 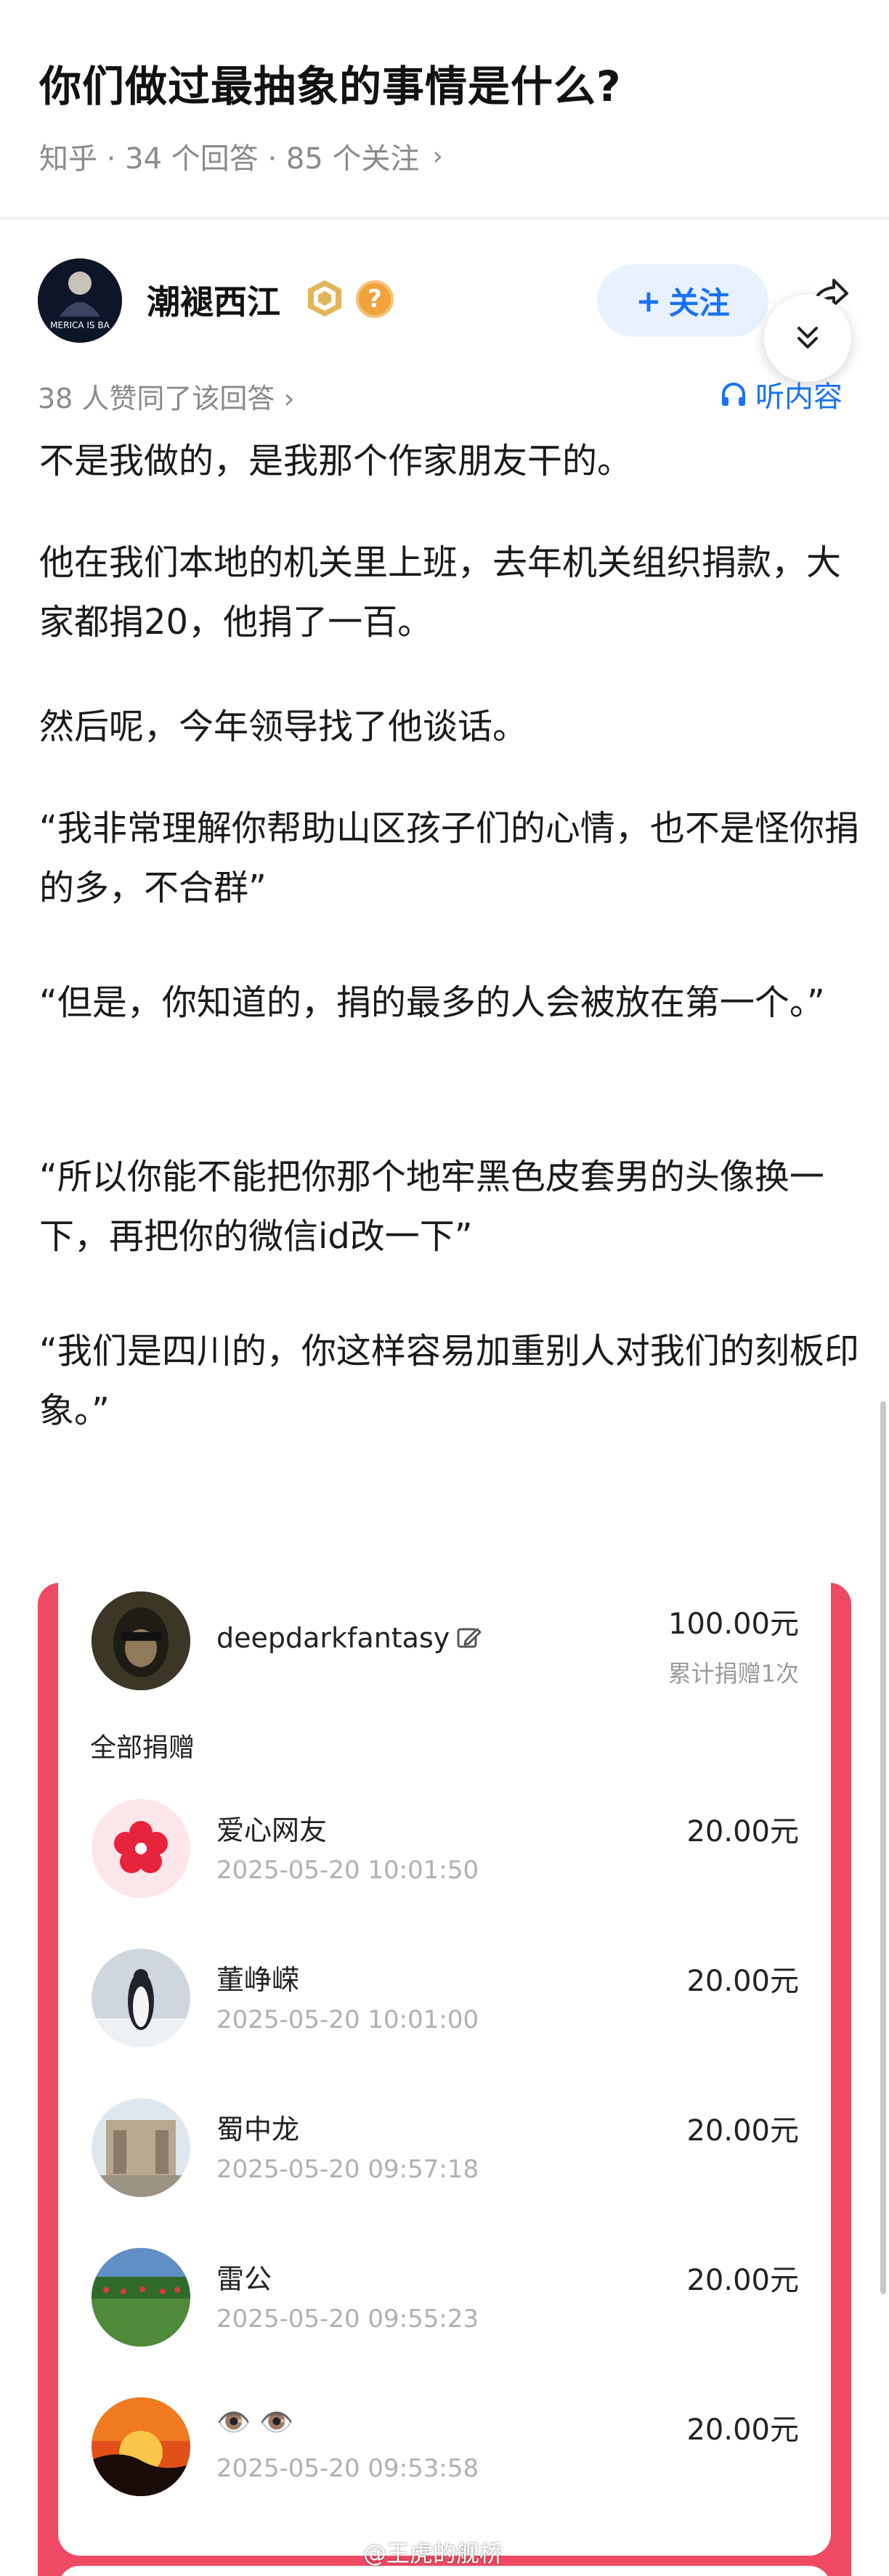 What do you see at coordinates (336, 461) in the screenshot?
I see `answer-paragraph: 不是我做的，是我那个作家朋友干的。` at bounding box center [336, 461].